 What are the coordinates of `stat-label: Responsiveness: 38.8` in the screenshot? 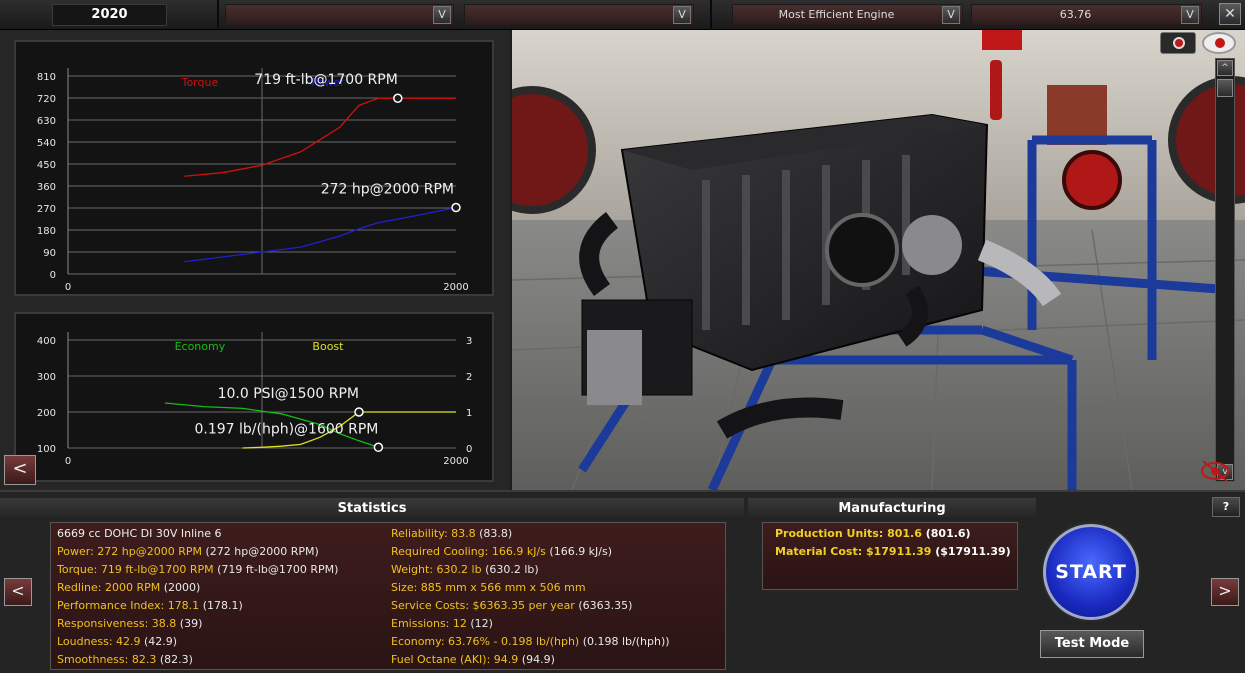 It's located at (117, 623).